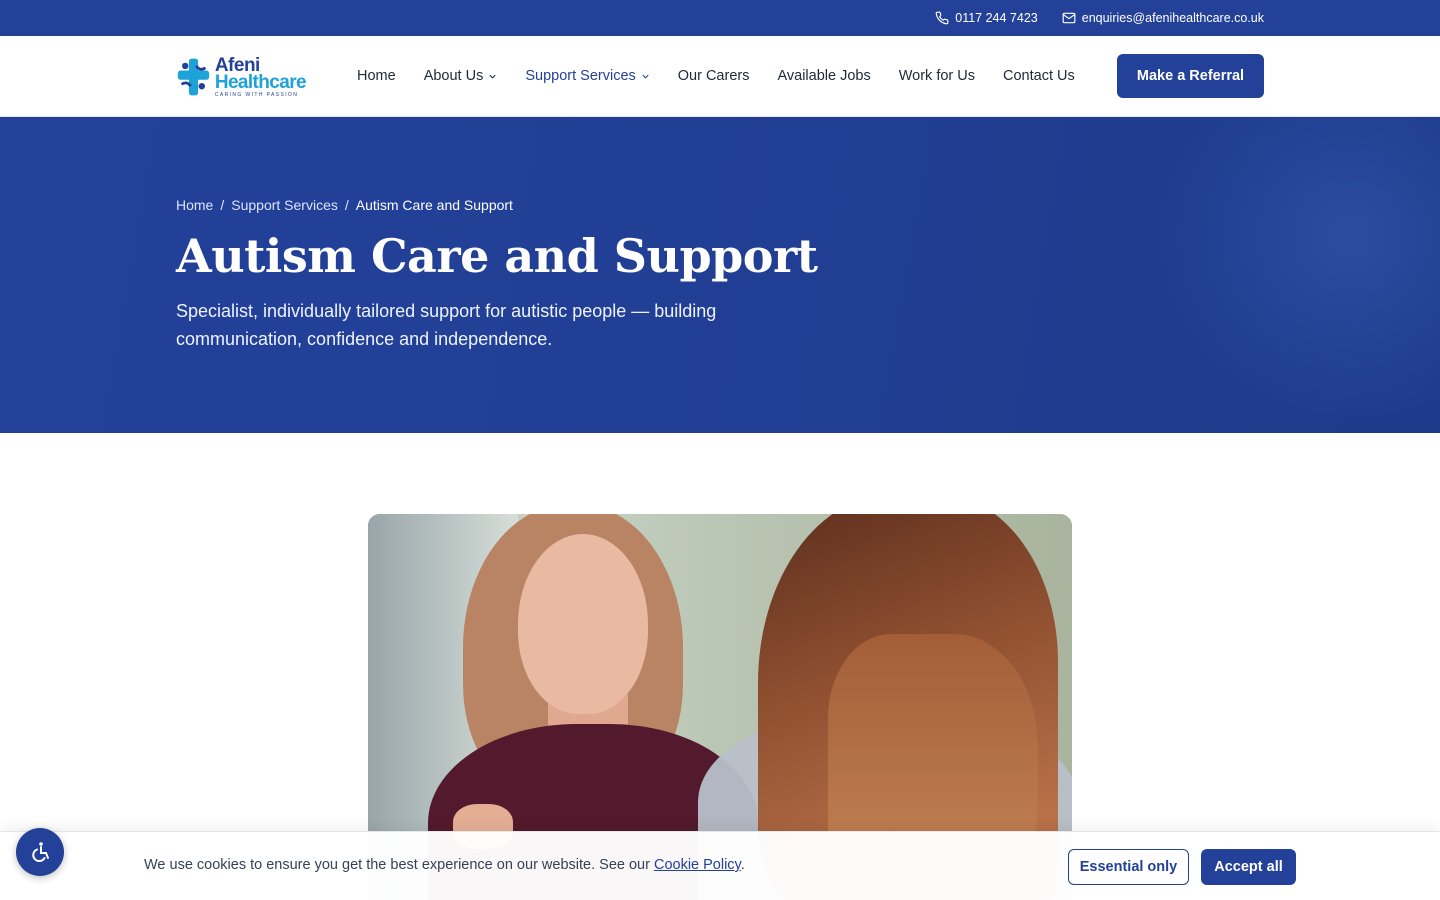 The image size is (1440, 900). Describe the element at coordinates (1248, 867) in the screenshot. I see `accept-all-button: Accept all` at that location.